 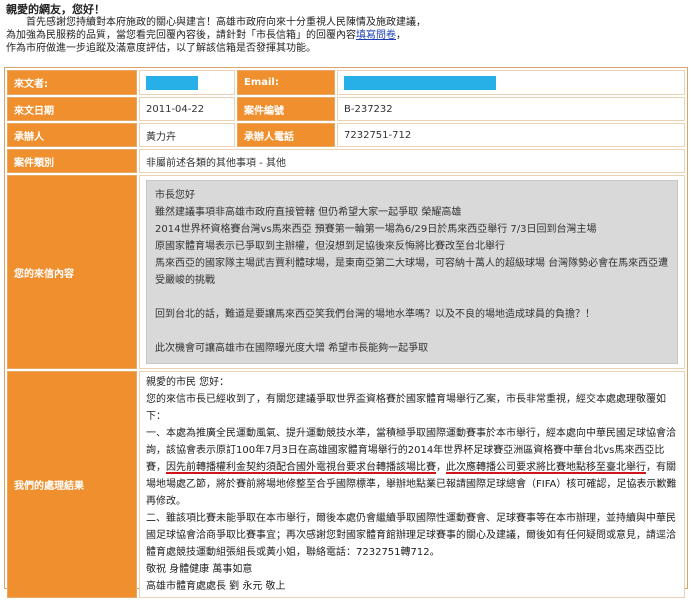 I want to click on email-redaction, so click(x=420, y=82).